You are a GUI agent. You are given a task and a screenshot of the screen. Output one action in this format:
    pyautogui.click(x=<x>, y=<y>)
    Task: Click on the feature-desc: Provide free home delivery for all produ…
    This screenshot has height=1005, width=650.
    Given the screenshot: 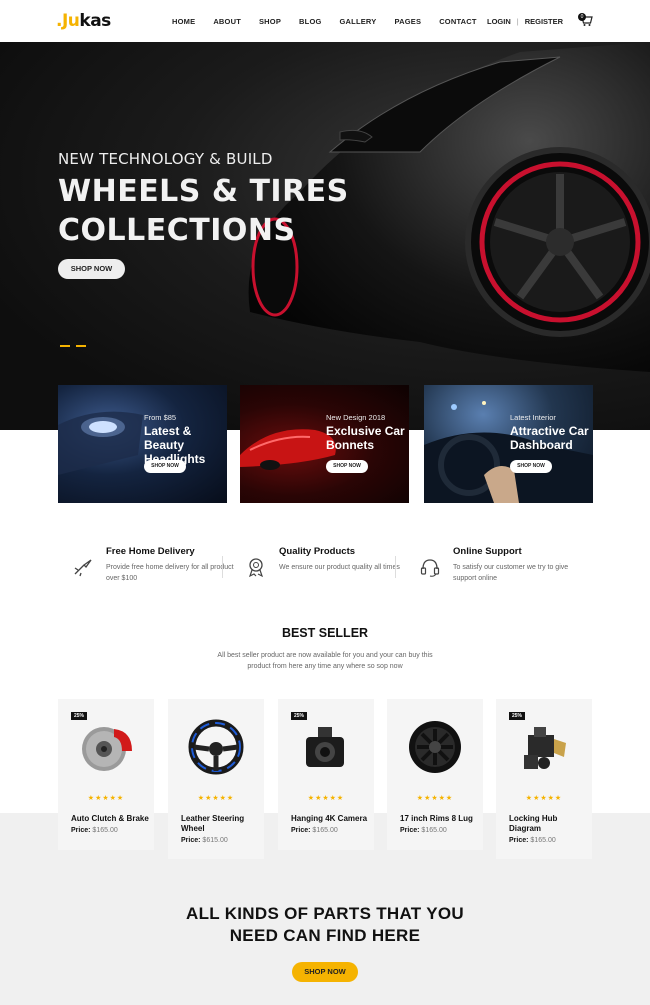 What is the action you would take?
    pyautogui.click(x=170, y=573)
    